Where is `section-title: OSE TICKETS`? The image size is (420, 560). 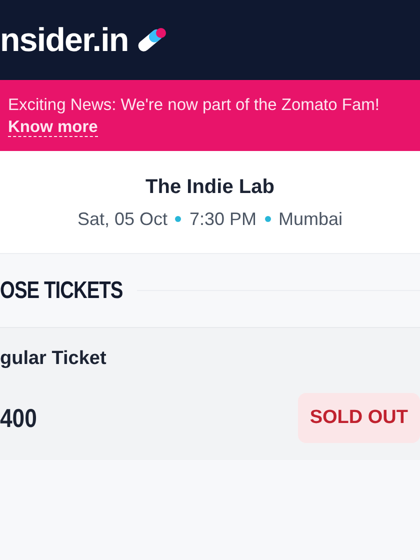 section-title: OSE TICKETS is located at coordinates (61, 291).